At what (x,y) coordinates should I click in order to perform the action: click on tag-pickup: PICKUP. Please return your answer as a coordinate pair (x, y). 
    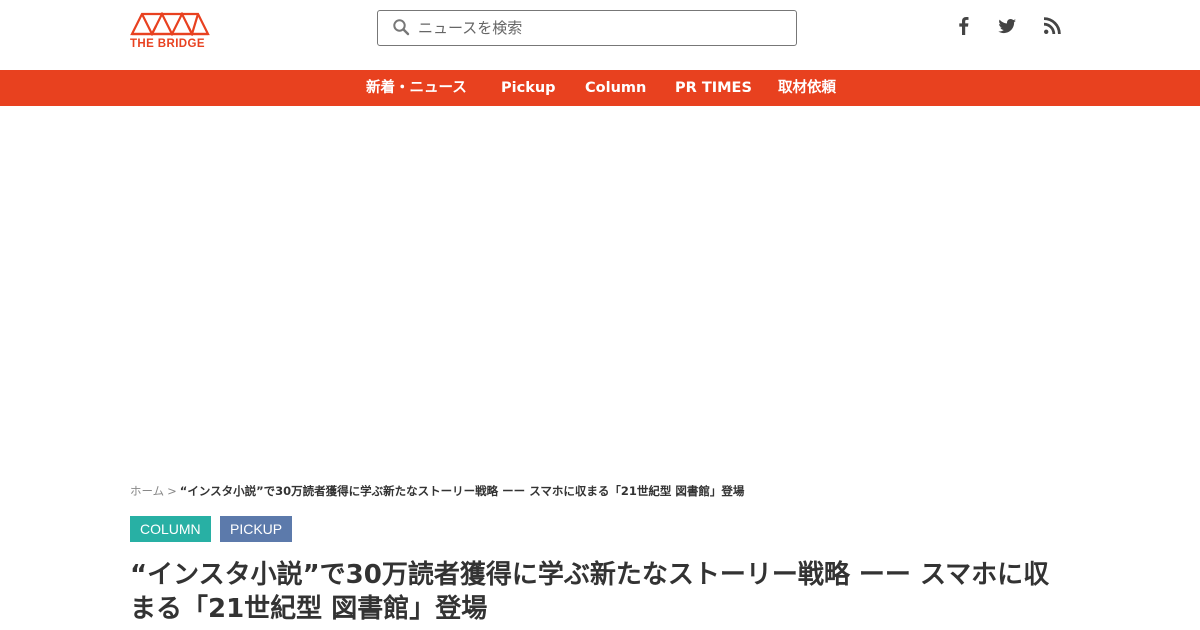
    Looking at the image, I should click on (256, 529).